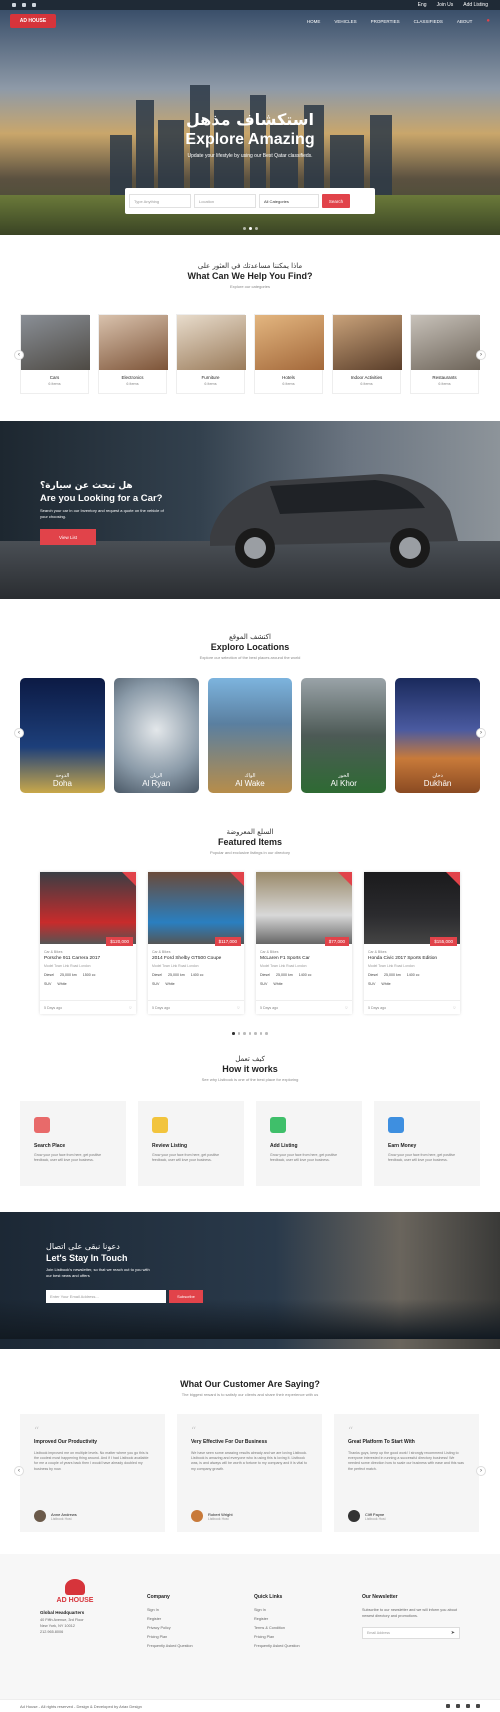 This screenshot has width=500, height=1712. I want to click on item-title: Honda Civic 2017 Sports Edition, so click(414, 958).